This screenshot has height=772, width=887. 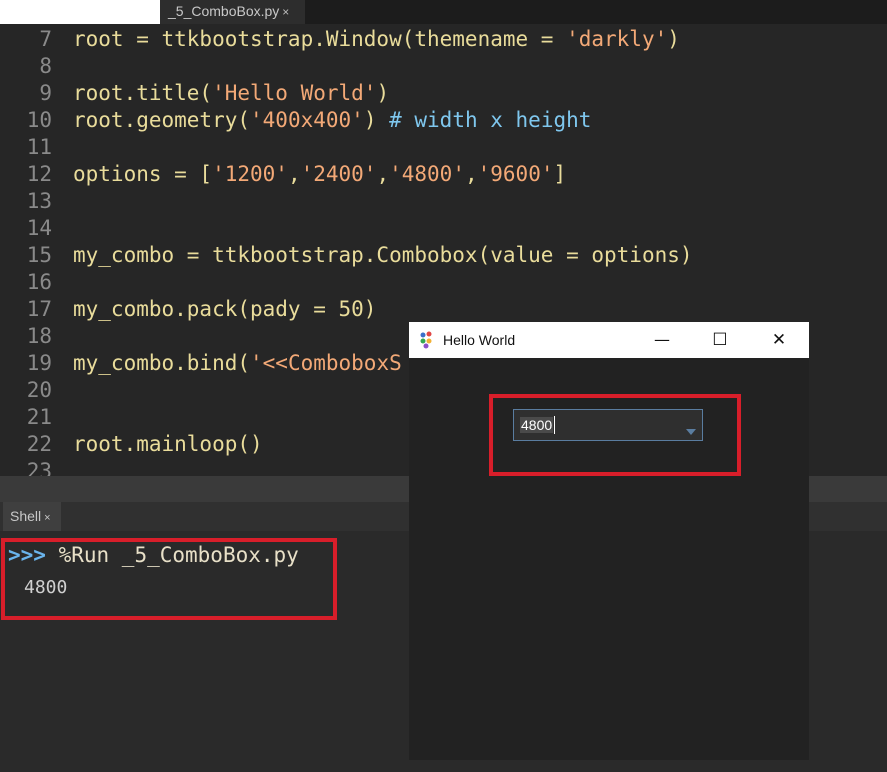 What do you see at coordinates (143, 93) in the screenshot?
I see `code-token: root.title(` at bounding box center [143, 93].